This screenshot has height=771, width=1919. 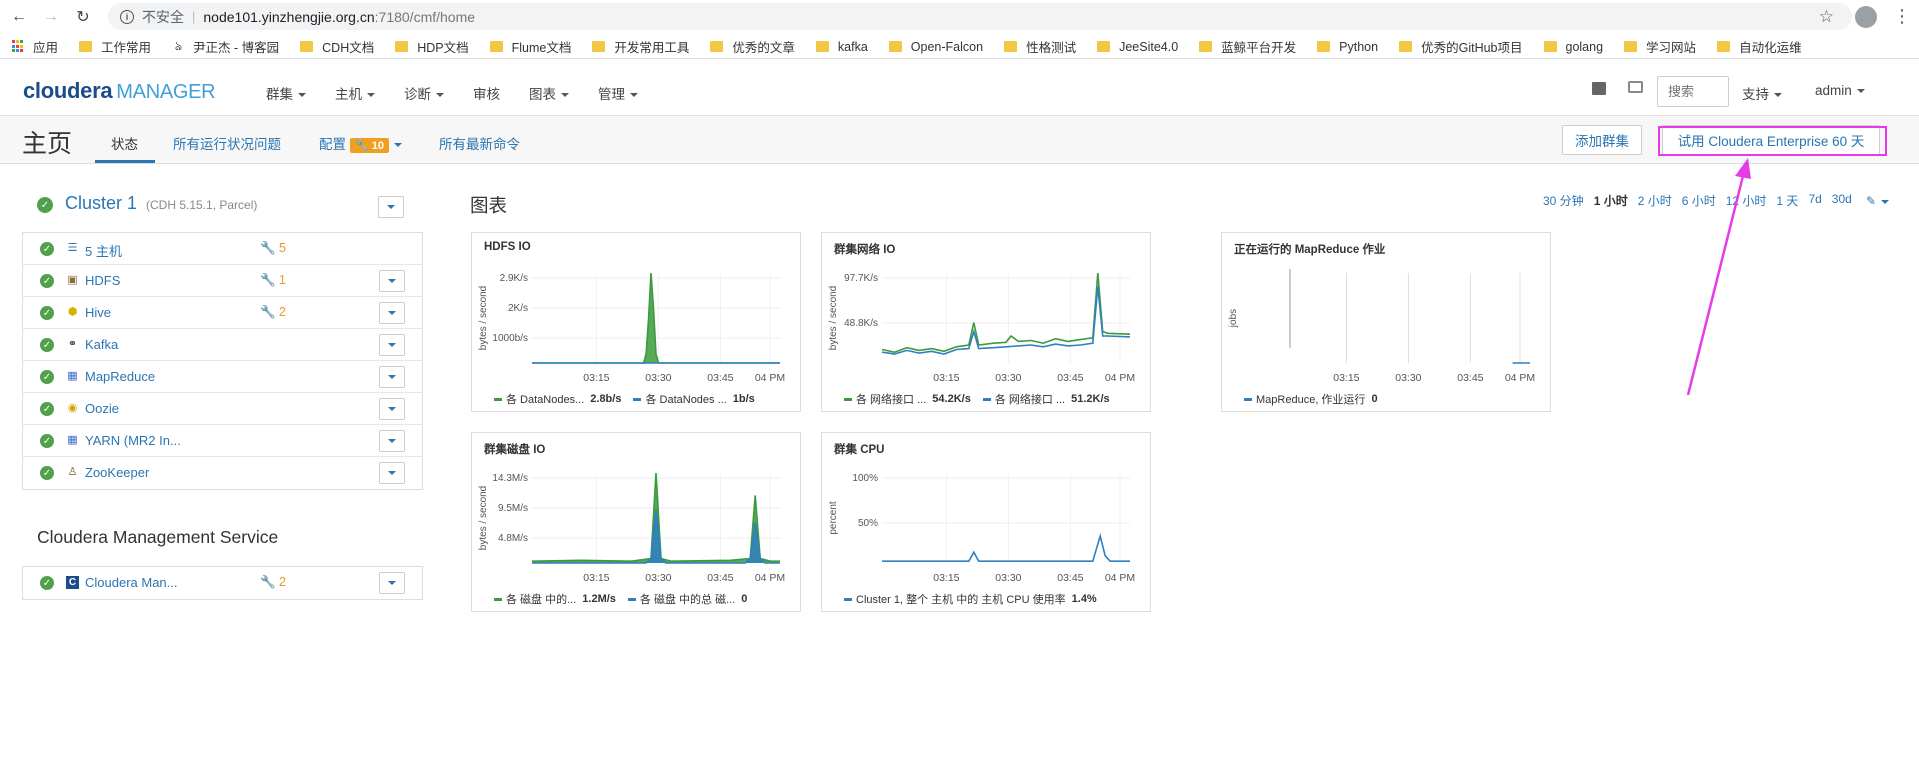 I want to click on bookmark-item: ঌ 尹正杰 - 博客园, so click(x=225, y=46).